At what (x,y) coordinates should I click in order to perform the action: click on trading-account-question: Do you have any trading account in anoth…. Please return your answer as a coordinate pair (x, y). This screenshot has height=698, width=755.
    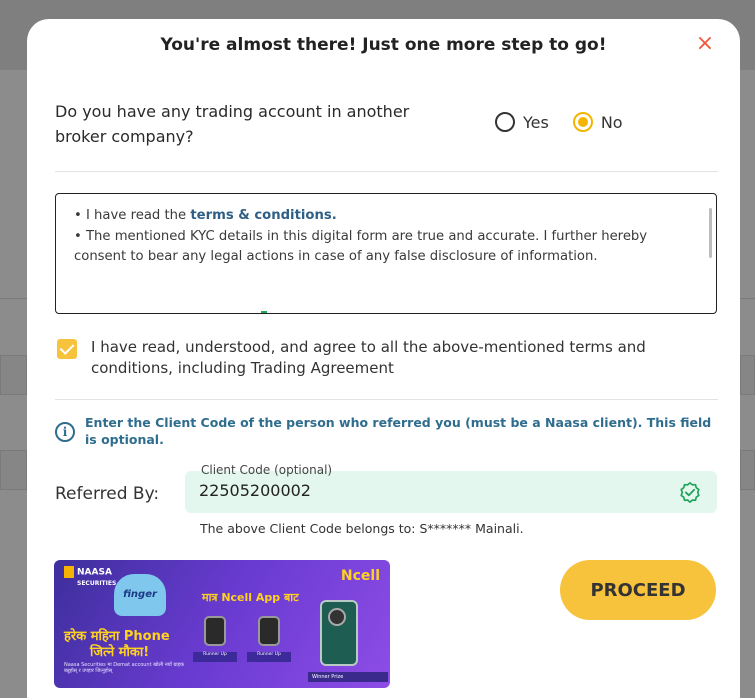
    Looking at the image, I should click on (232, 124).